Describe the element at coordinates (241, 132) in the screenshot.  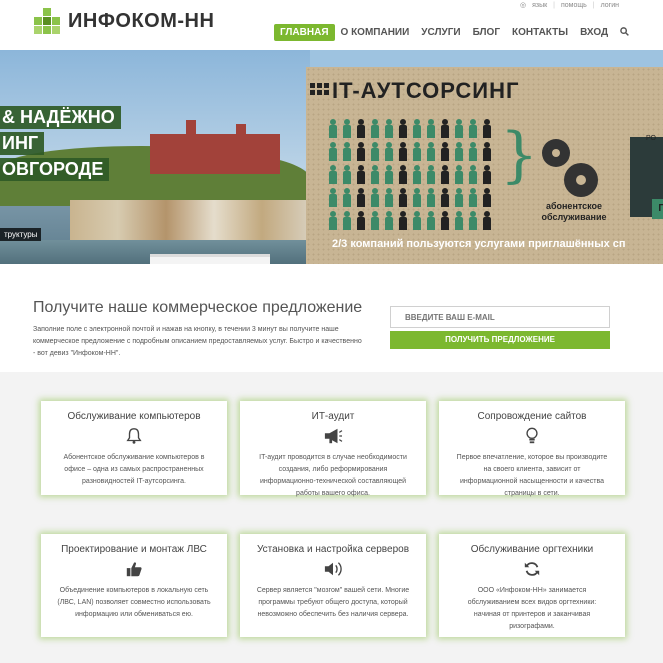
I see `city-photo-tower` at that location.